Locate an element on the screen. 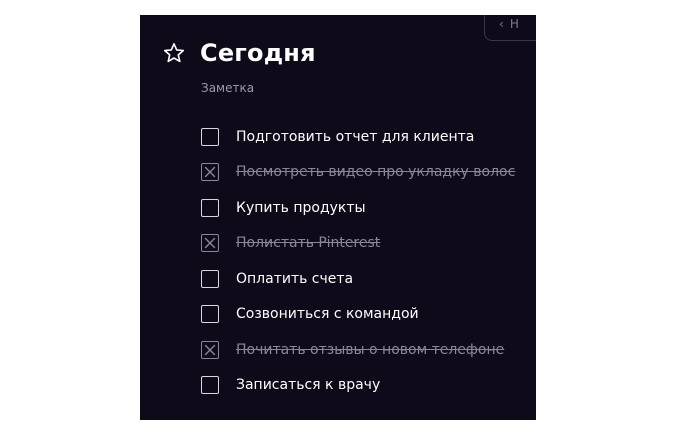  task-label: Почитать отзывы о новом телефоне is located at coordinates (370, 349).